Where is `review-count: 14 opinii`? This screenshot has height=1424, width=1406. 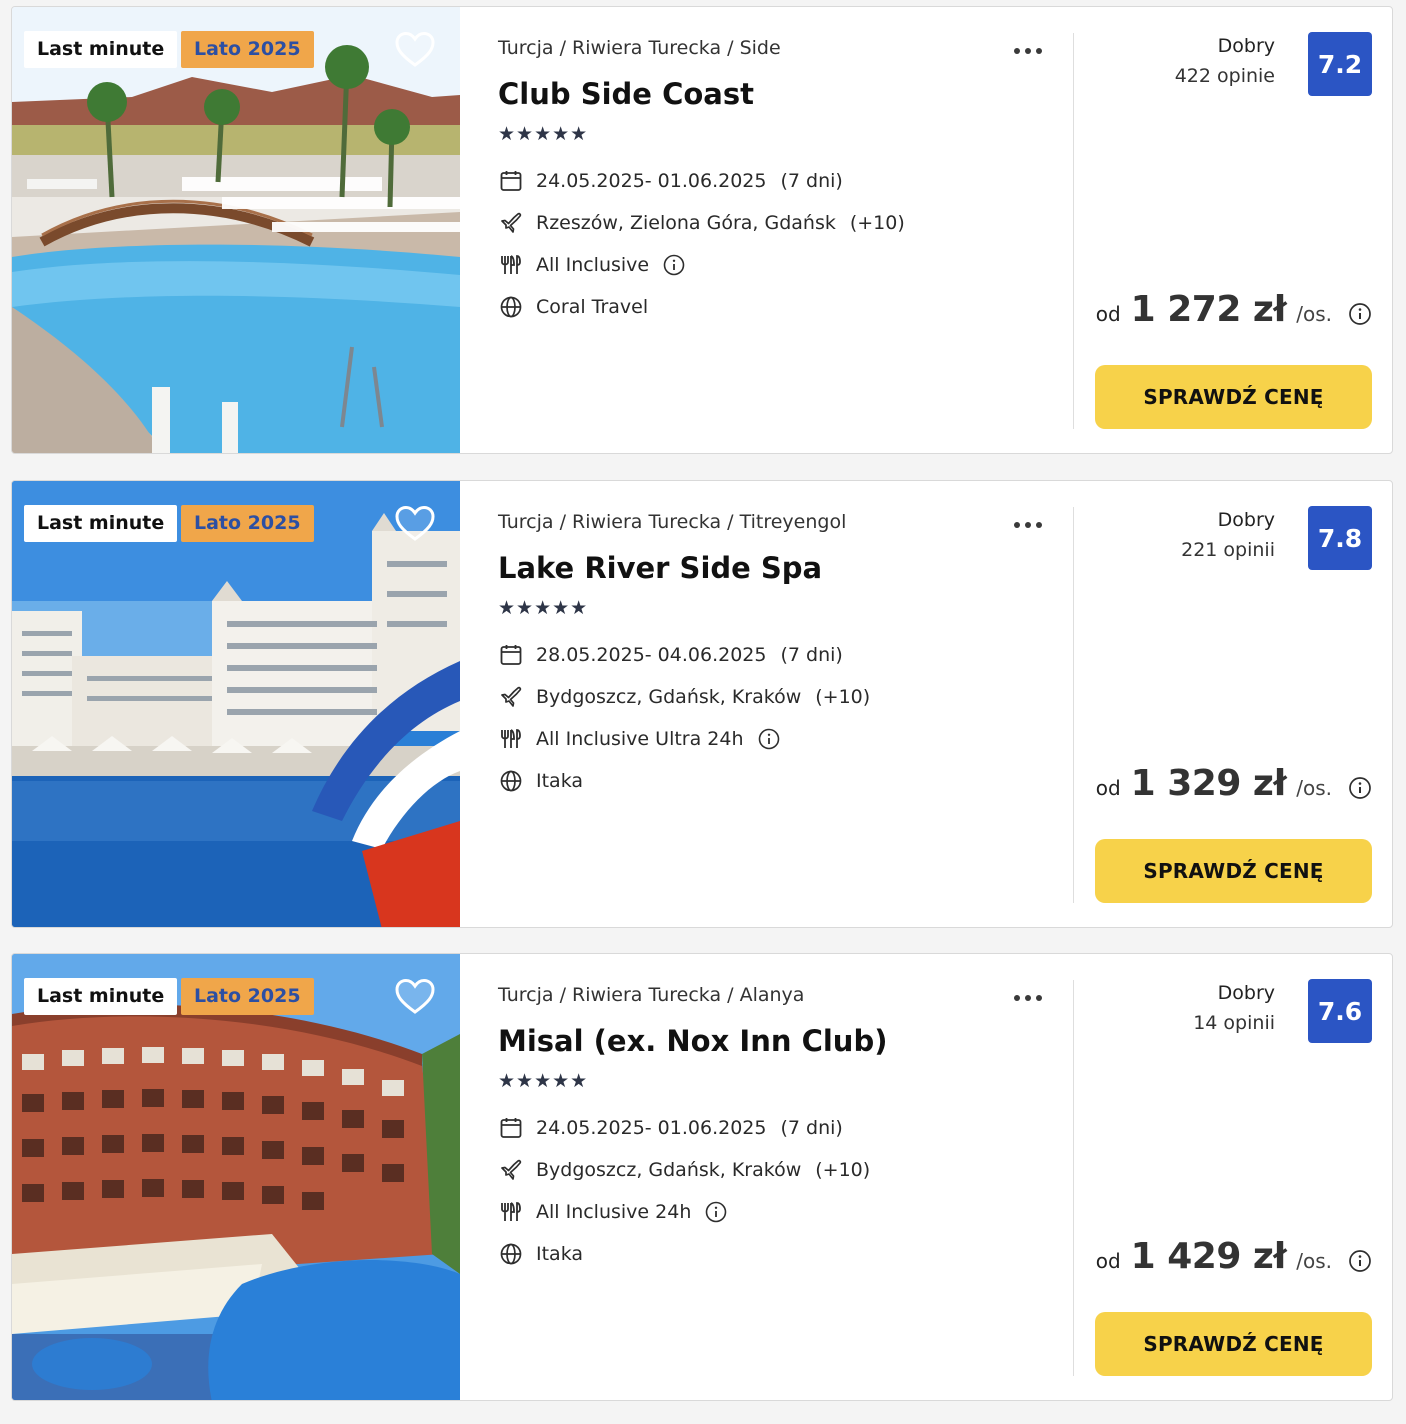
review-count: 14 opinii is located at coordinates (1234, 1023).